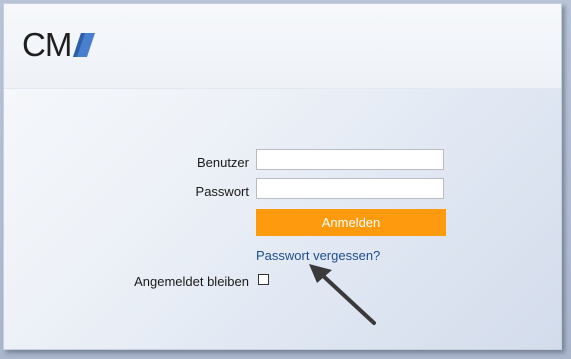  Describe the element at coordinates (263, 279) in the screenshot. I see `remember-me-checkbox` at that location.